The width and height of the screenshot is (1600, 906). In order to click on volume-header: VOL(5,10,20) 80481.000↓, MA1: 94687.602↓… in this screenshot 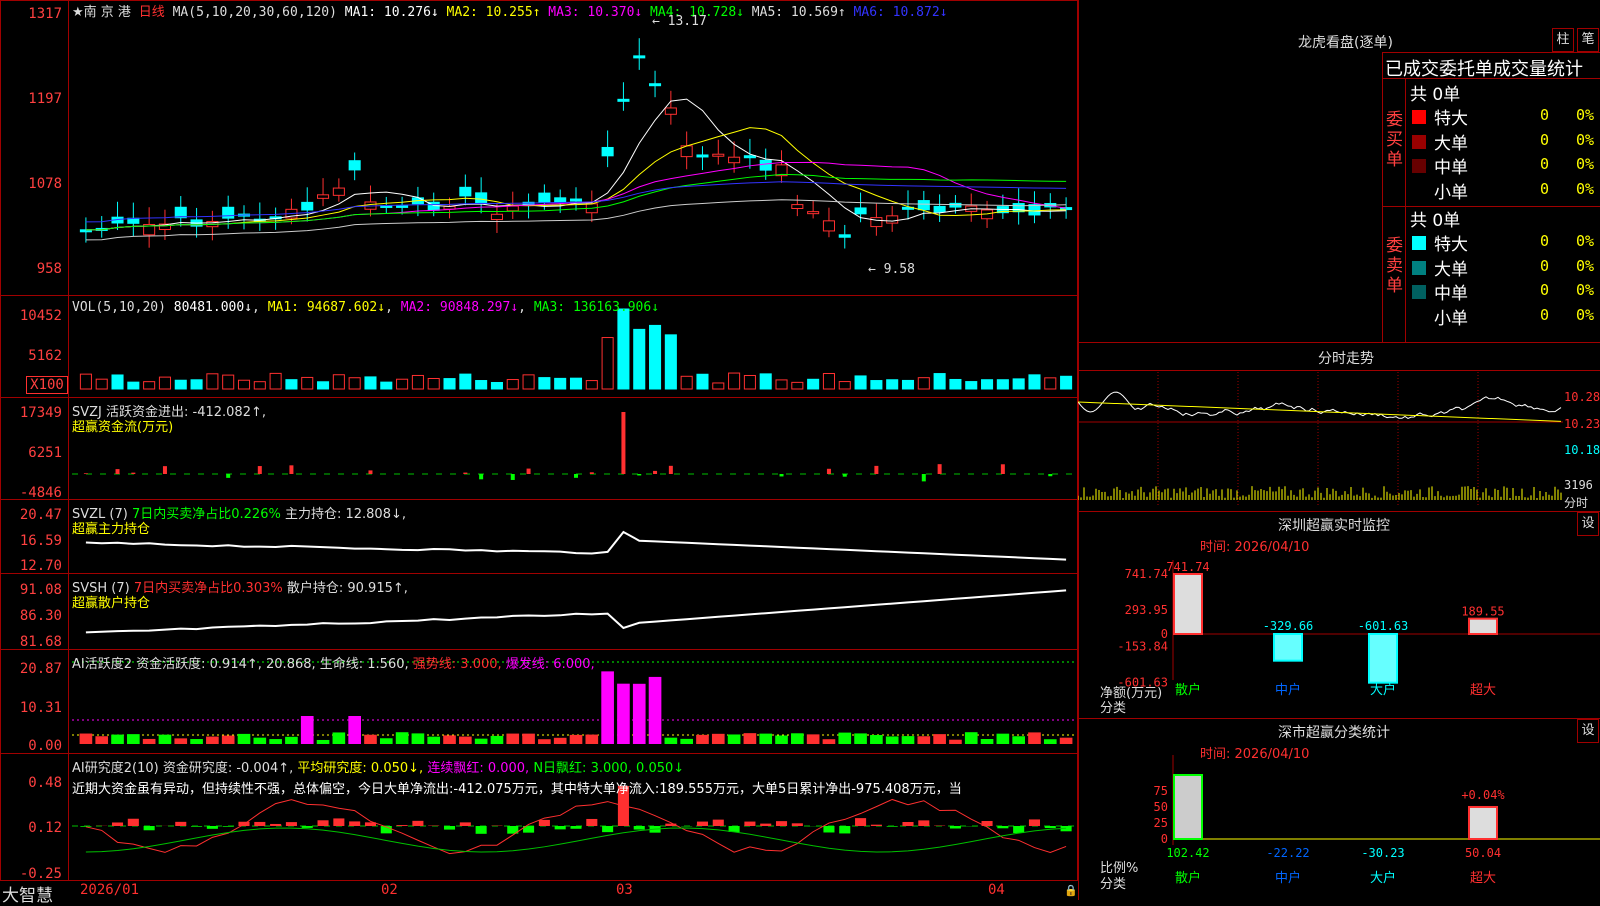, I will do `click(365, 307)`.